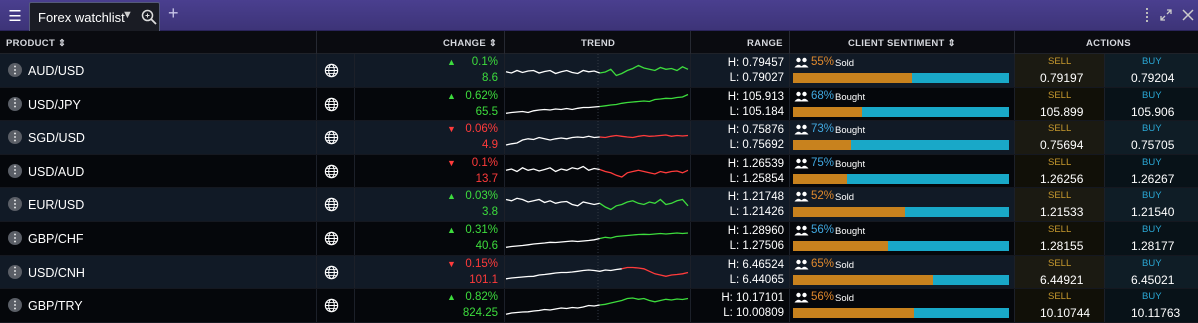 The width and height of the screenshot is (1198, 323). Describe the element at coordinates (451, 129) in the screenshot. I see `arrow-down-icon: ▼` at that location.